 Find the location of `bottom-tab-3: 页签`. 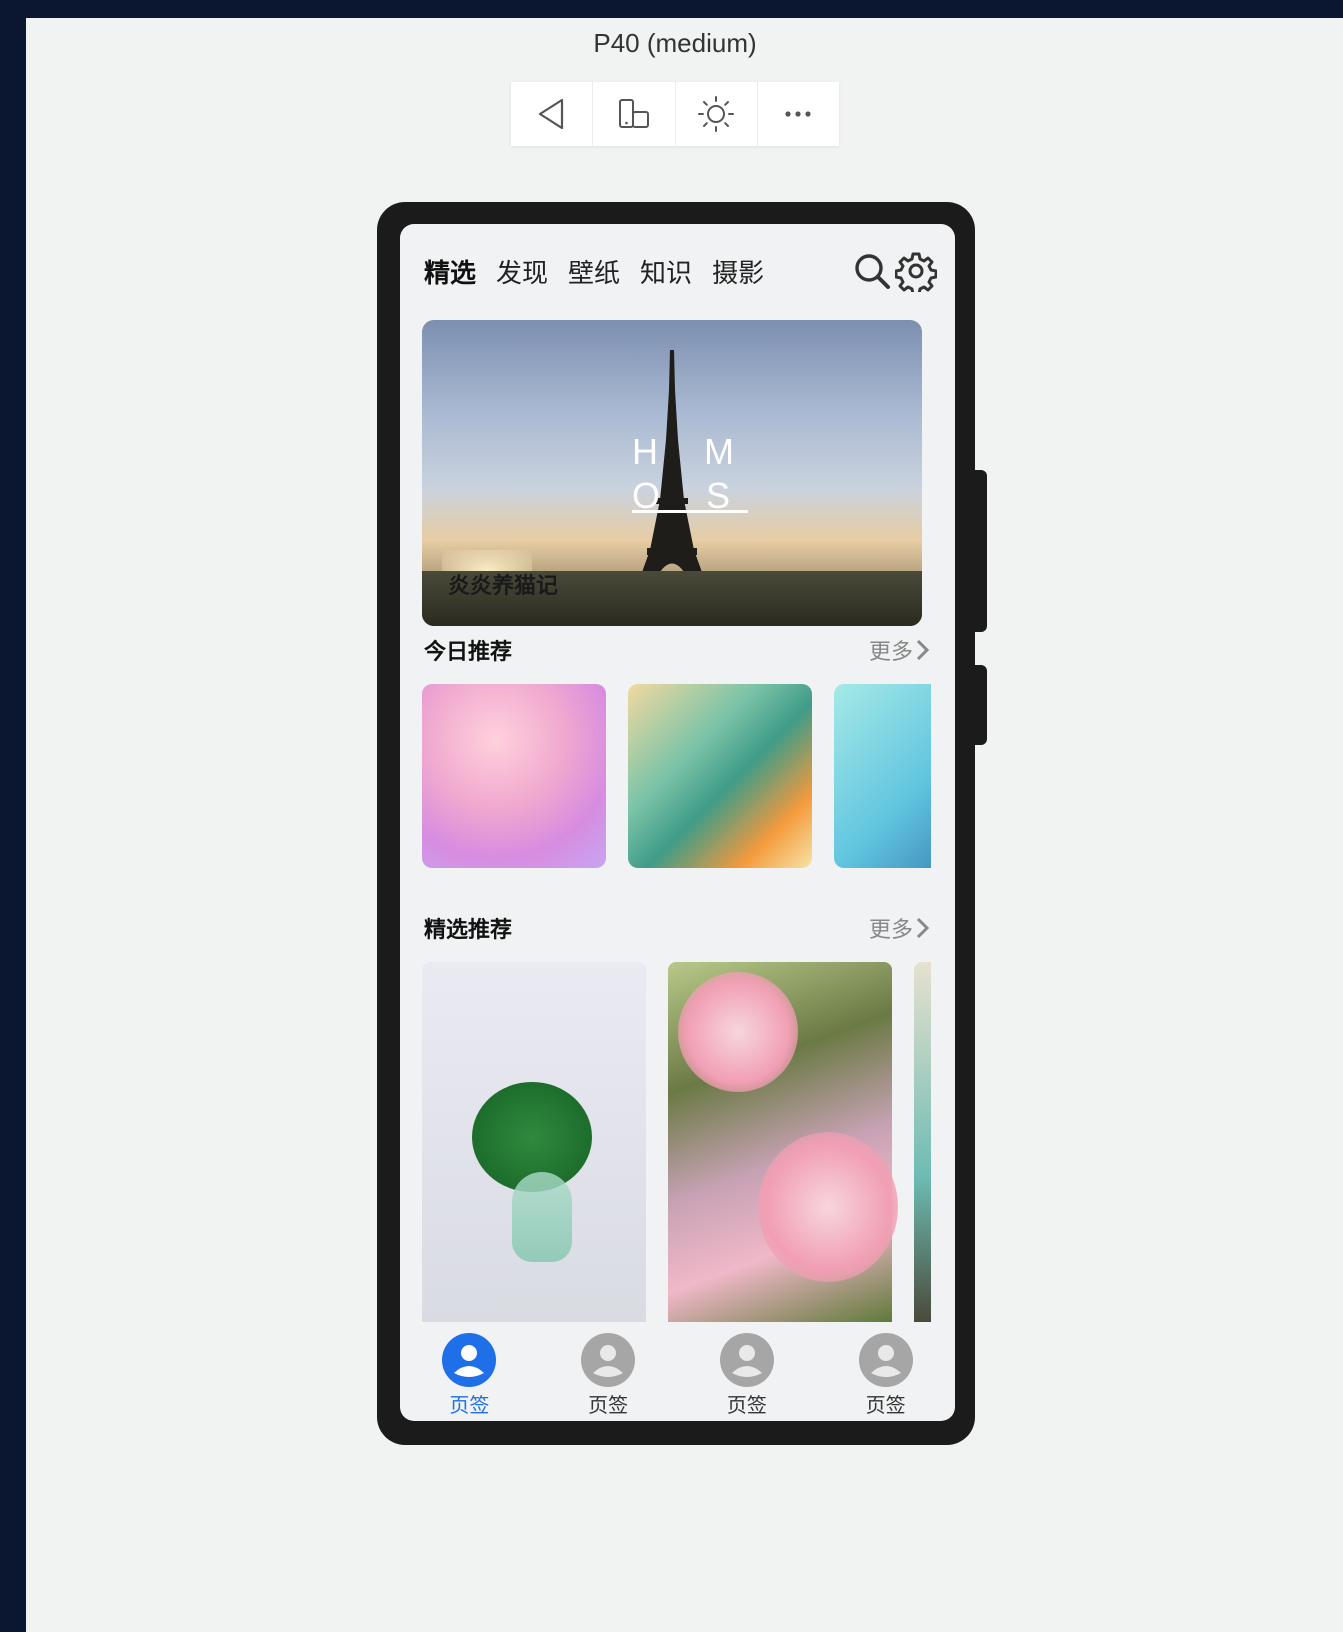

bottom-tab-3: 页签 is located at coordinates (747, 1373).